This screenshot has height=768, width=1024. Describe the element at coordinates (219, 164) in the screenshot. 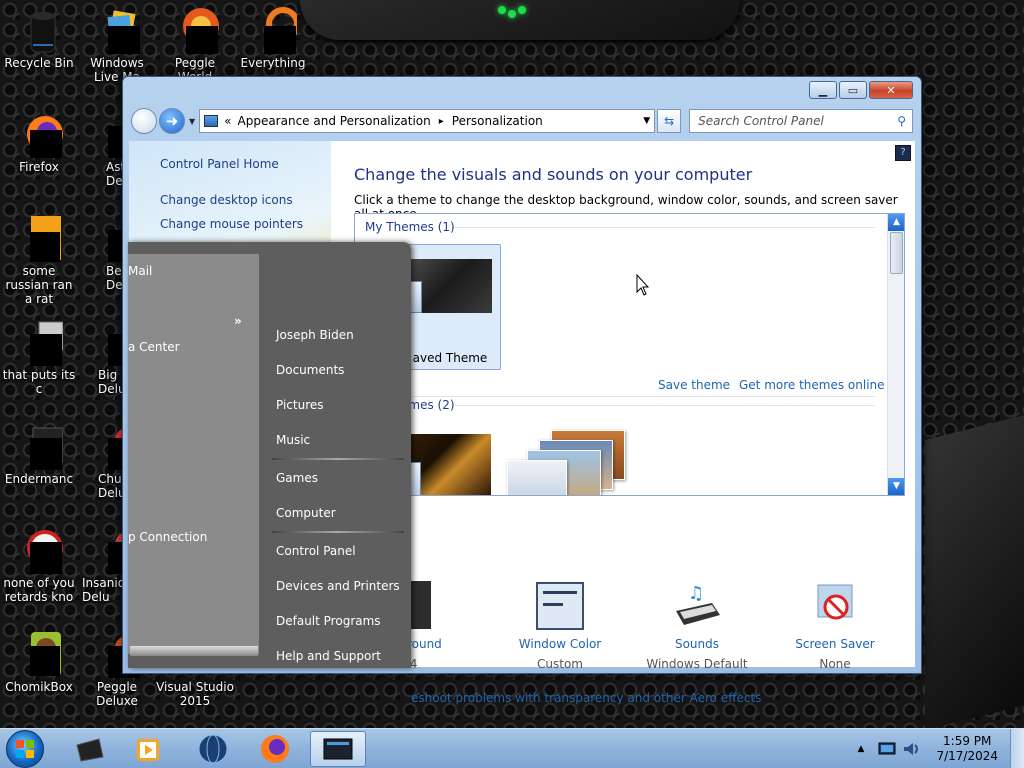

I see `control-panel-home-link: Control Panel Home` at that location.